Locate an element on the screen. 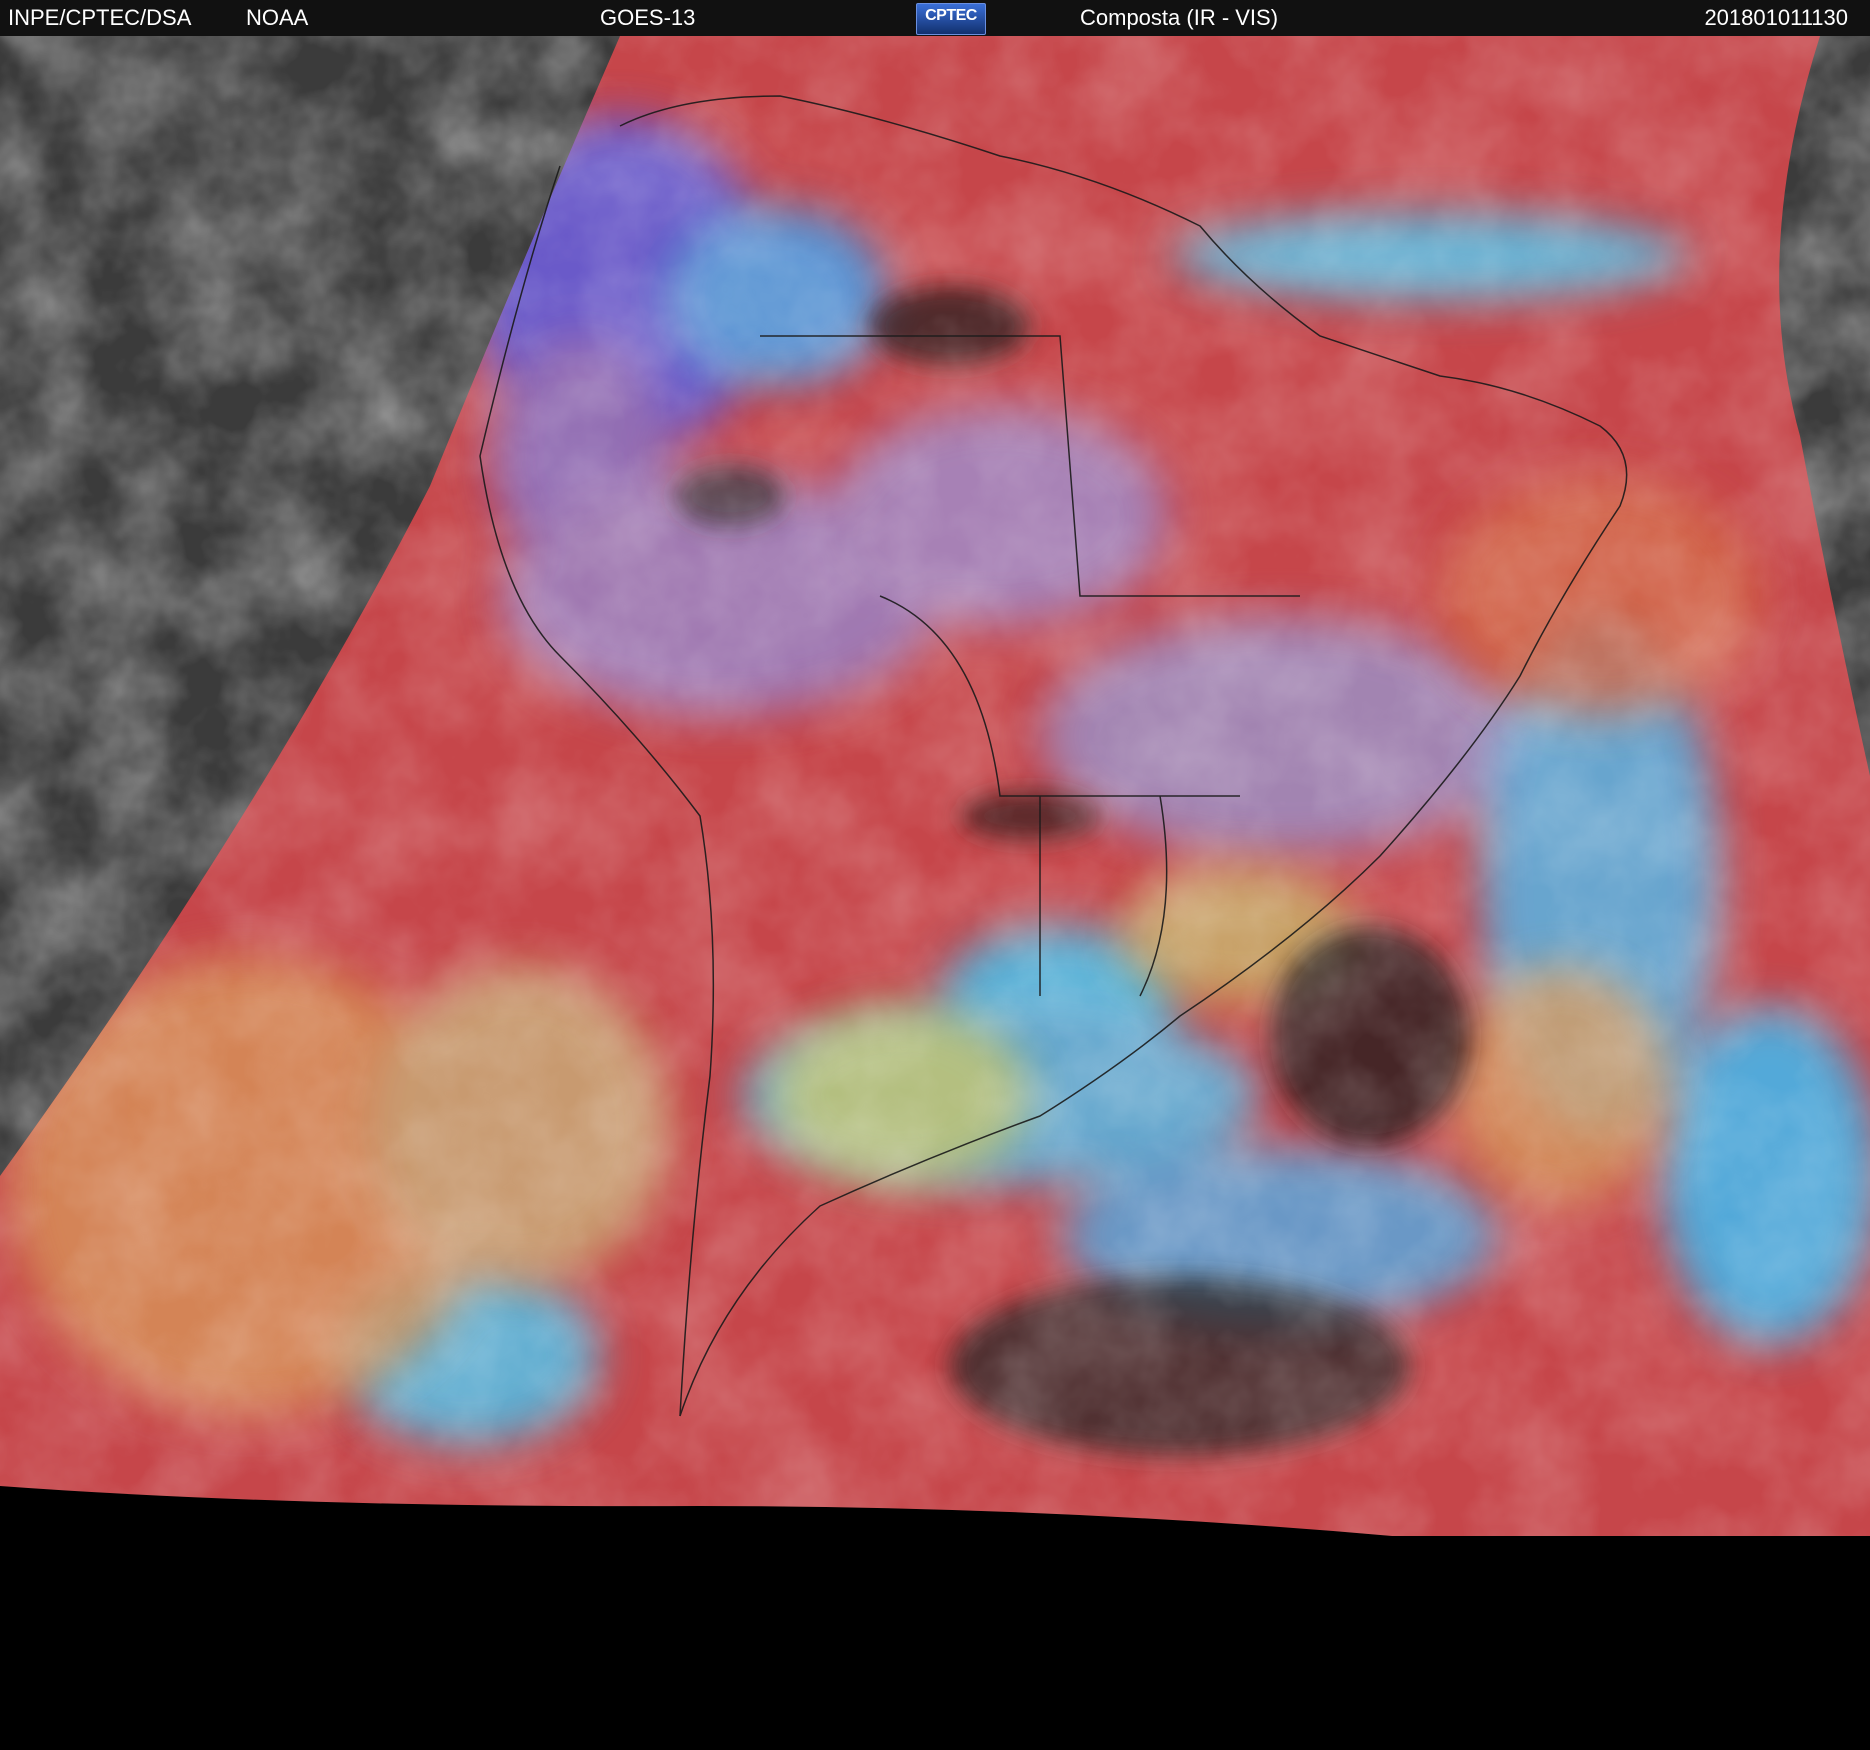 The height and width of the screenshot is (1750, 1870). cptec-logo: CPTEC is located at coordinates (951, 19).